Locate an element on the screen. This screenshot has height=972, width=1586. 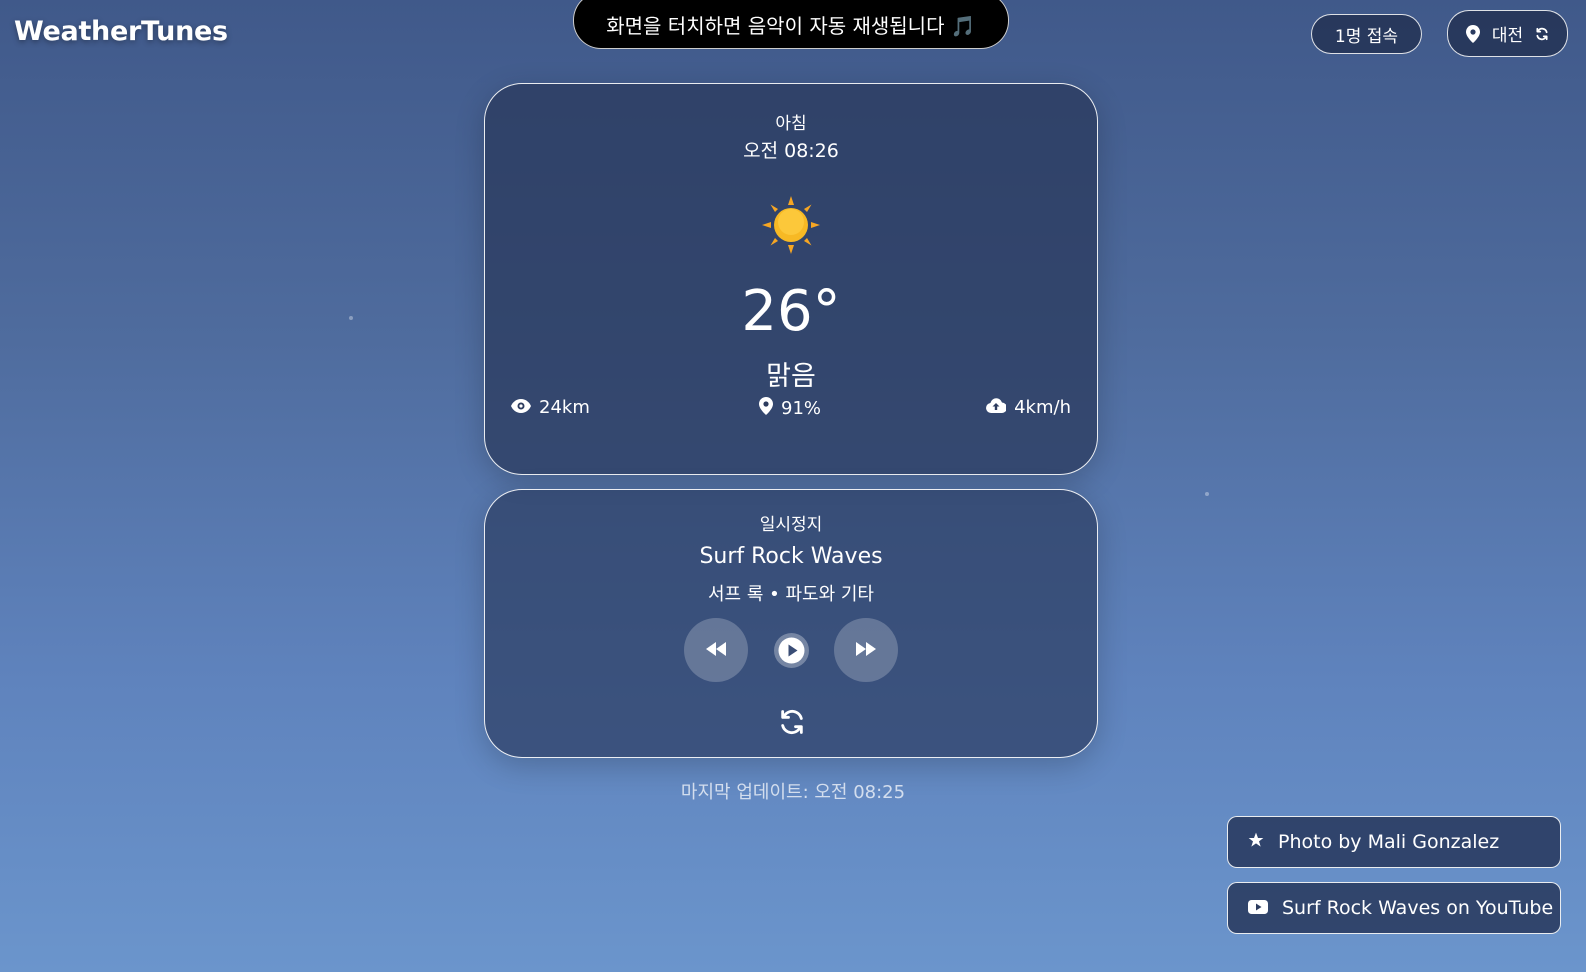
visibility-stat: 24km is located at coordinates (550, 407).